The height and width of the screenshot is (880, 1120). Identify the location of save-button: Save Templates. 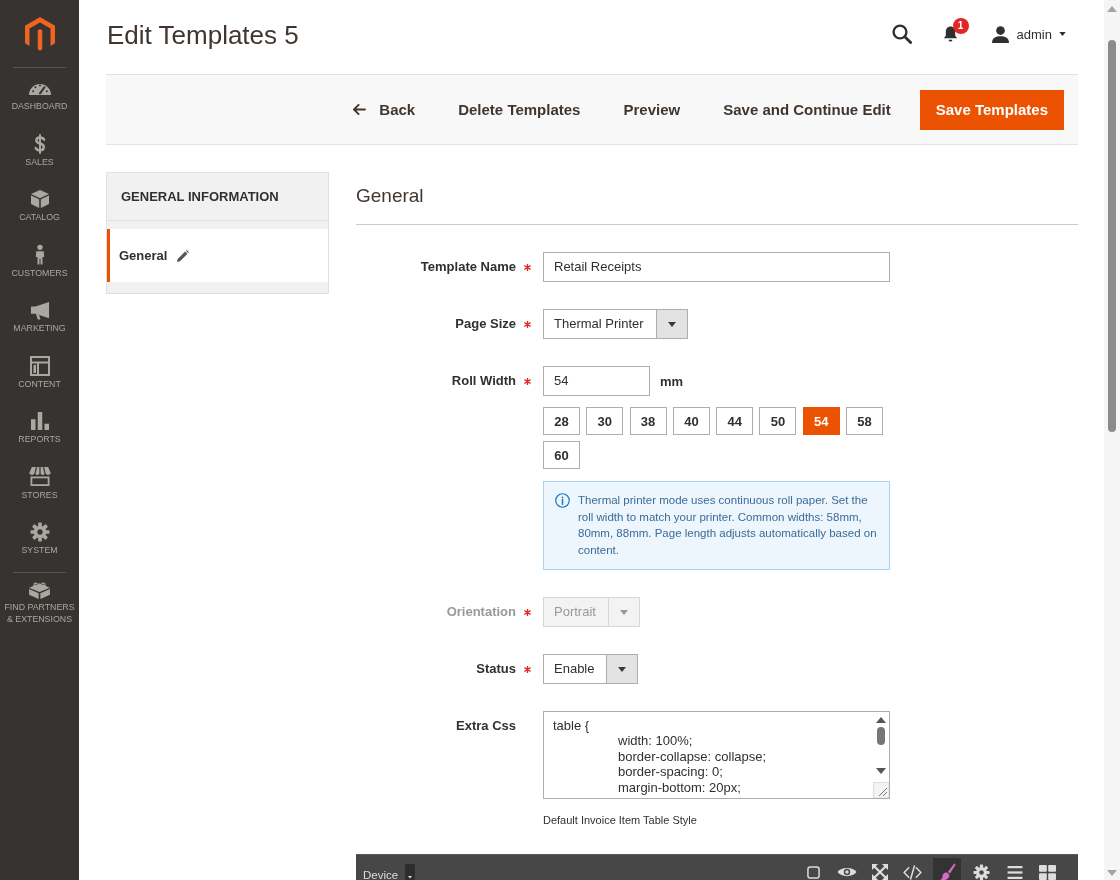
(991, 109).